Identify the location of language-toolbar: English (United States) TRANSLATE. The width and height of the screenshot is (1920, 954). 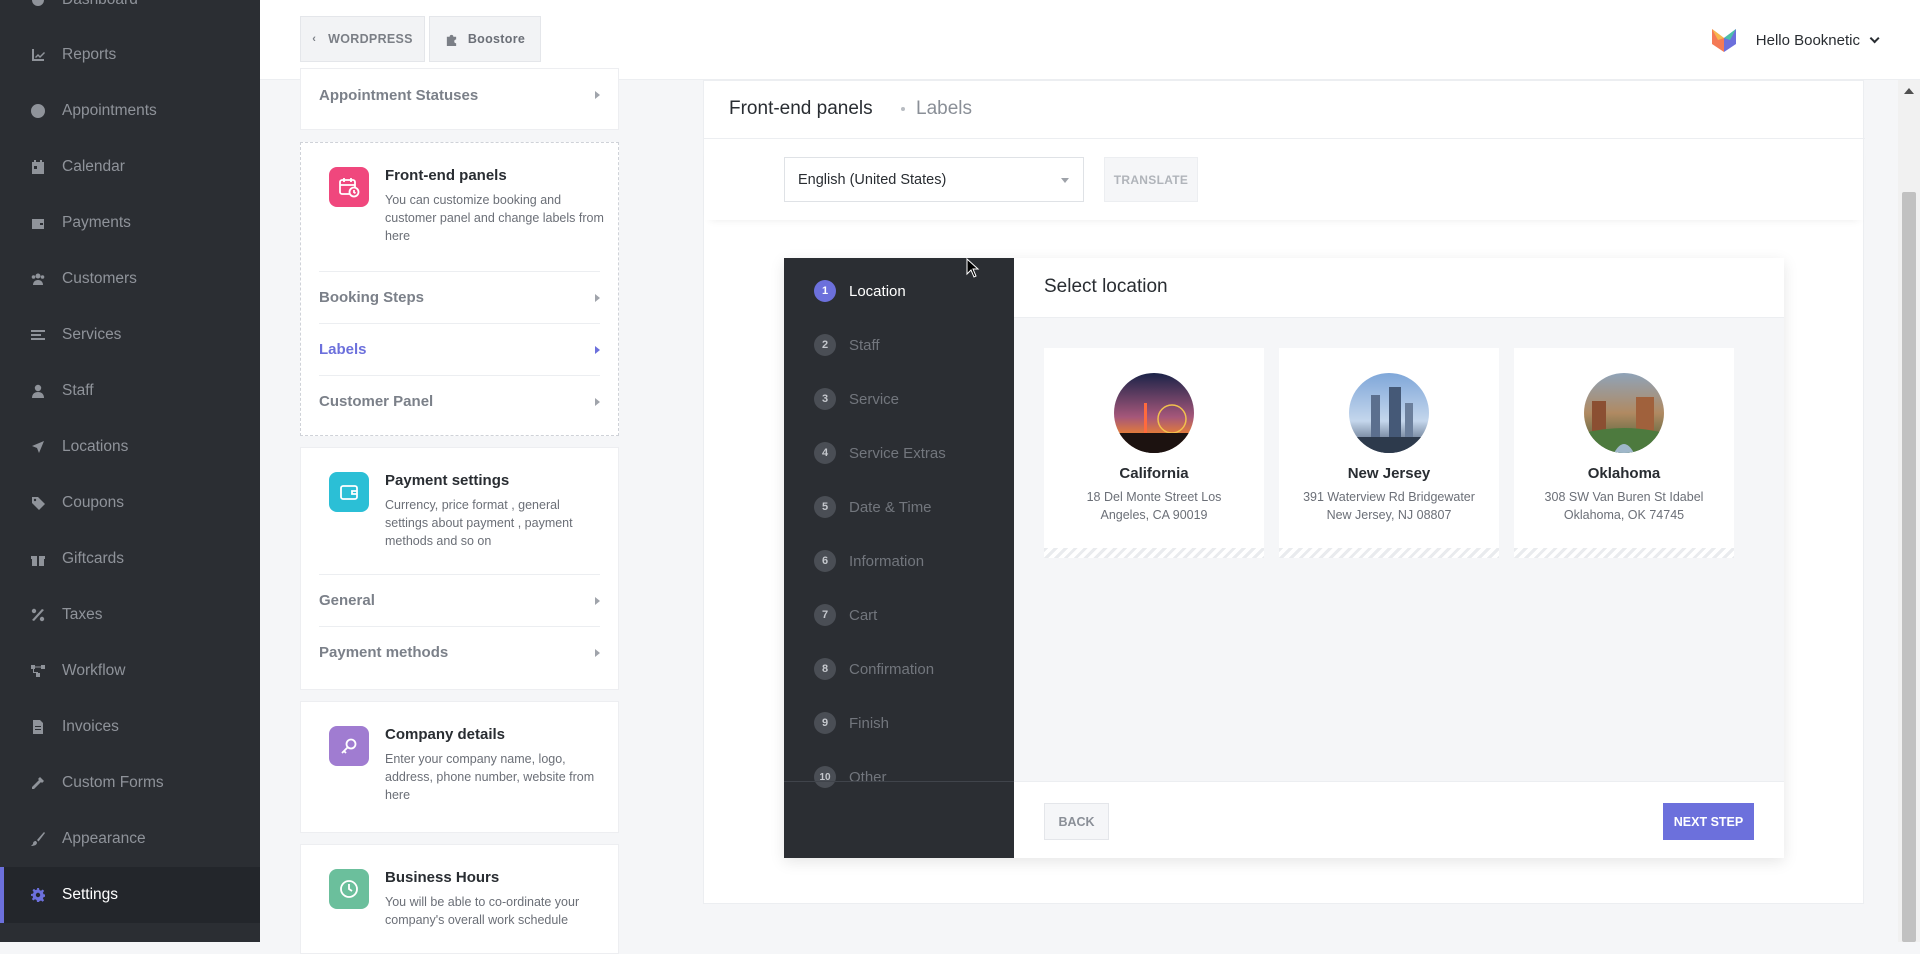
(1284, 179).